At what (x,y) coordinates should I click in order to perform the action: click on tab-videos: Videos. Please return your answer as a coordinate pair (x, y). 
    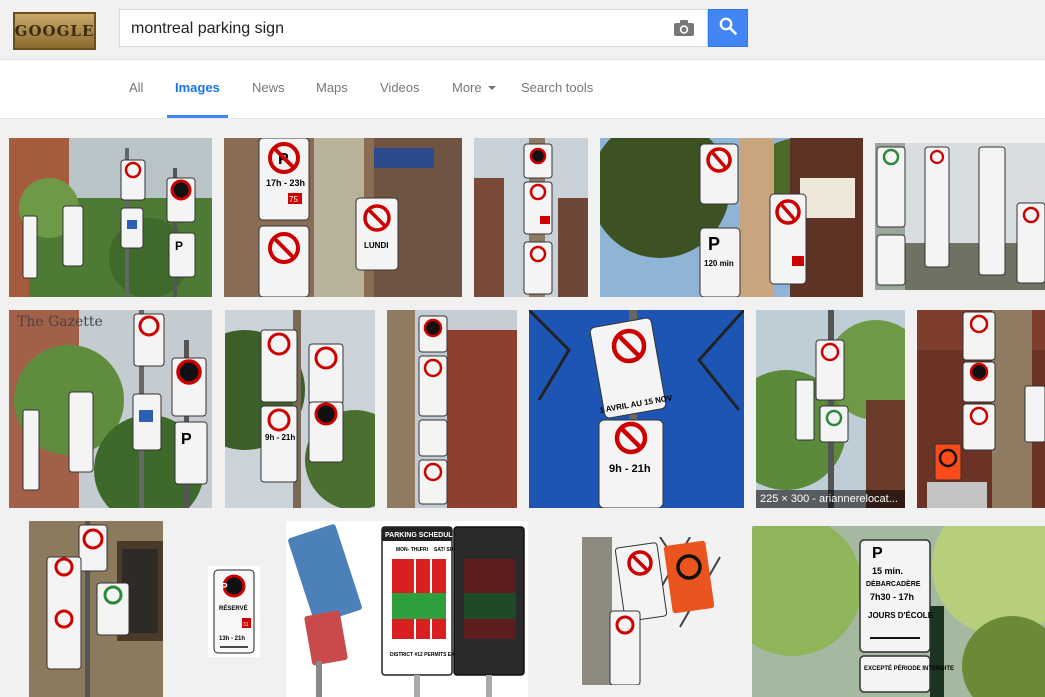
    Looking at the image, I should click on (400, 87).